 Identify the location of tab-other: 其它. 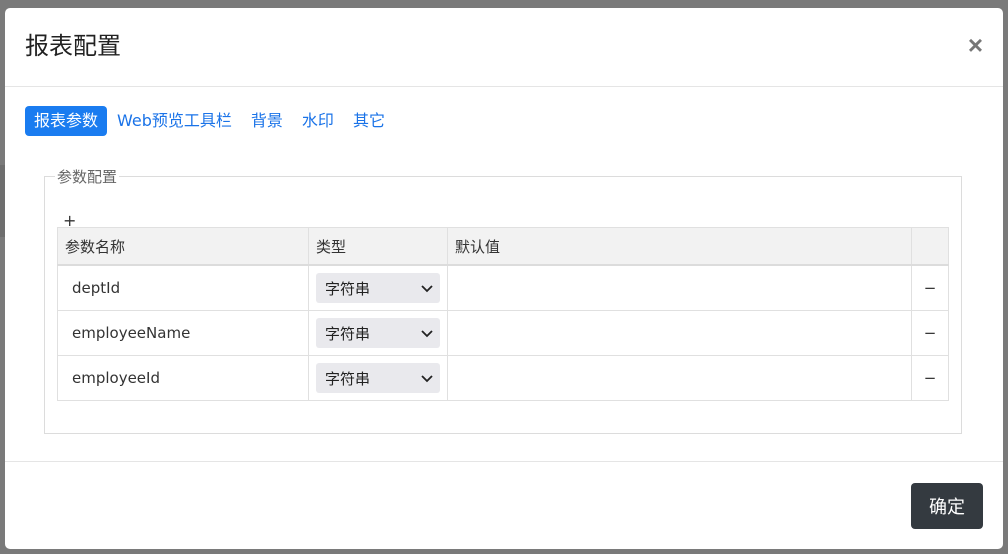
(369, 121).